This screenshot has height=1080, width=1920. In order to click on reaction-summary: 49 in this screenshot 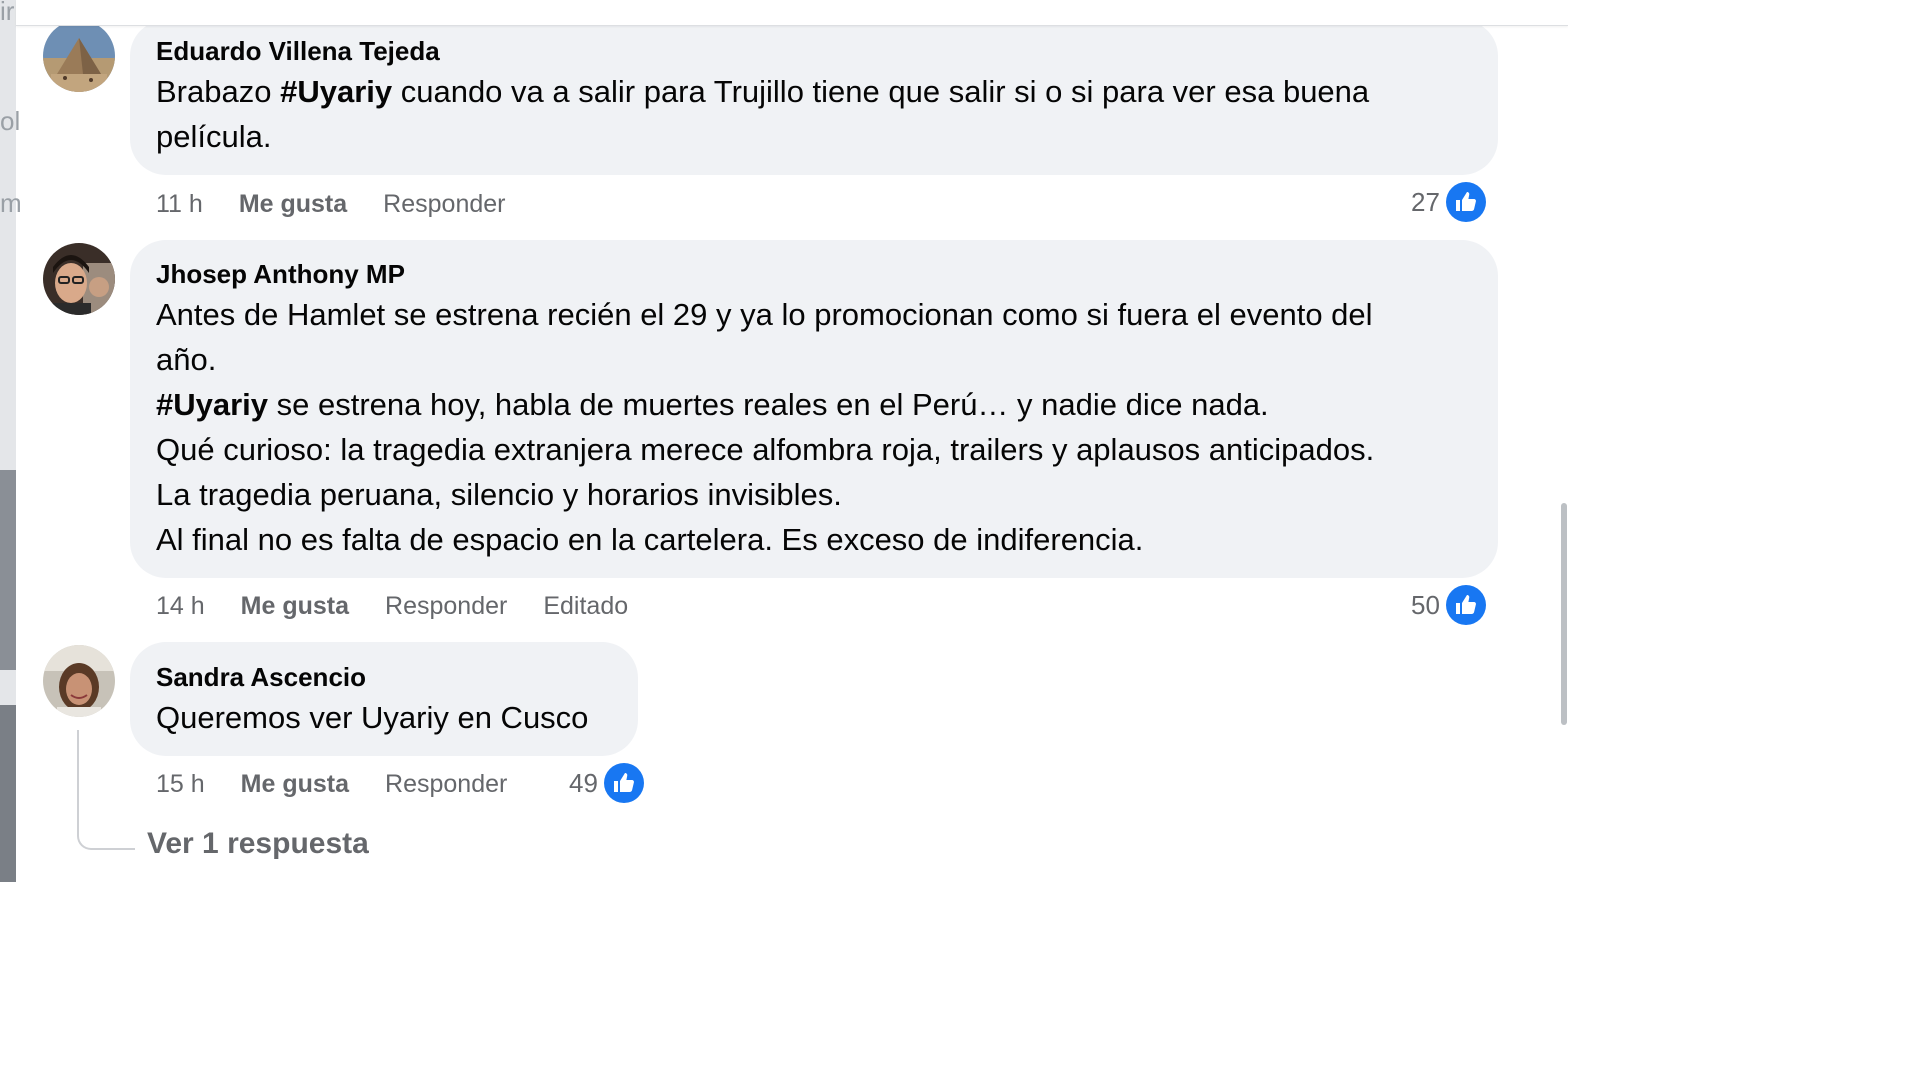, I will do `click(606, 783)`.